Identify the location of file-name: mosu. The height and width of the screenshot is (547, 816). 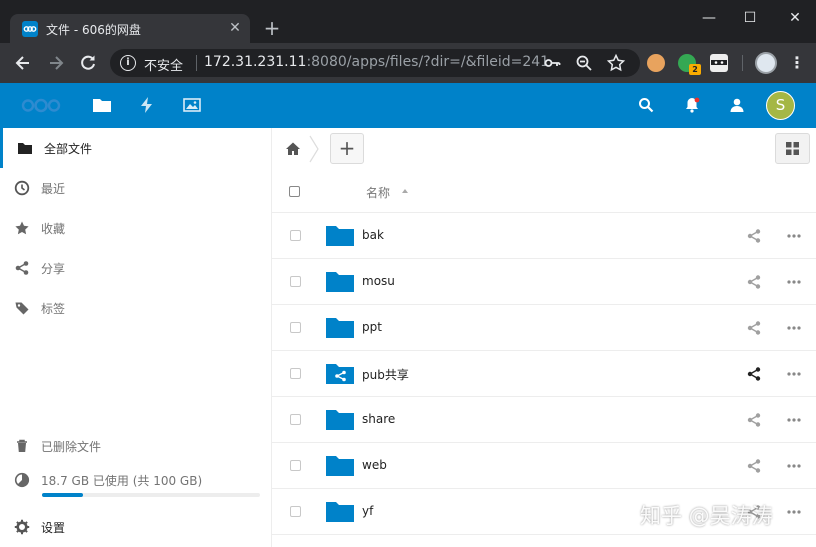
(378, 281).